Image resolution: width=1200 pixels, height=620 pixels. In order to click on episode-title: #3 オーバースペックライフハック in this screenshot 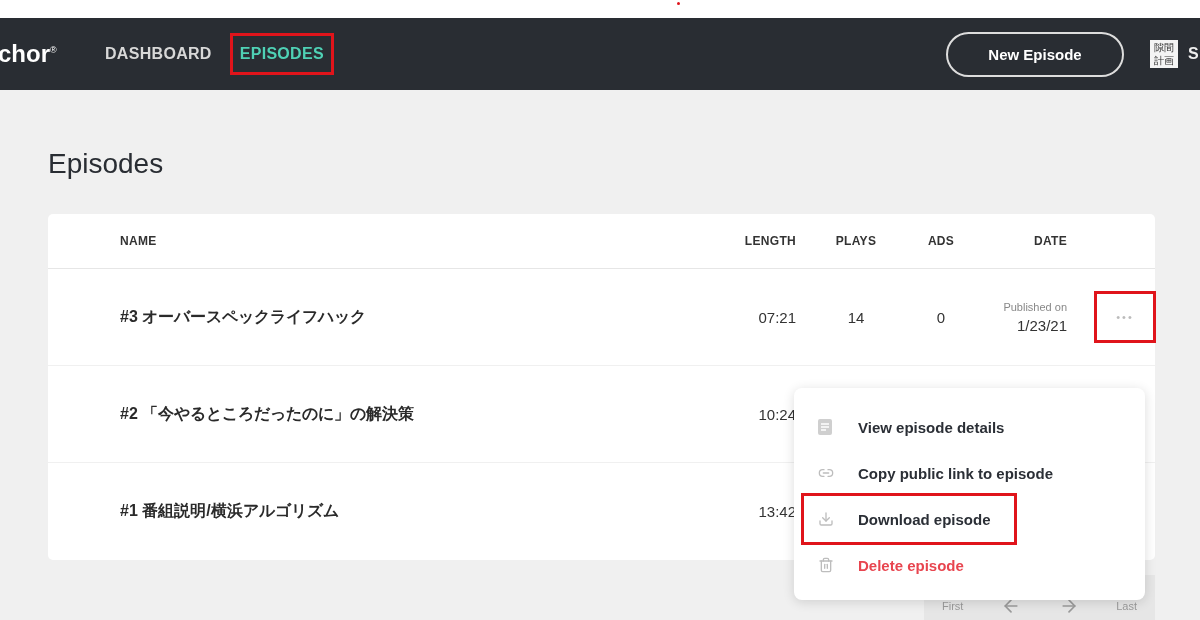, I will do `click(420, 317)`.